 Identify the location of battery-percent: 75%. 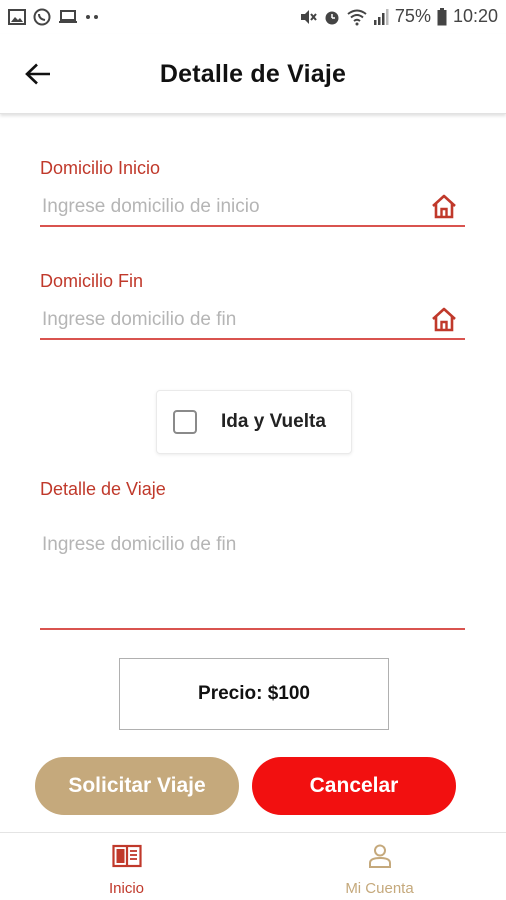
(412, 16).